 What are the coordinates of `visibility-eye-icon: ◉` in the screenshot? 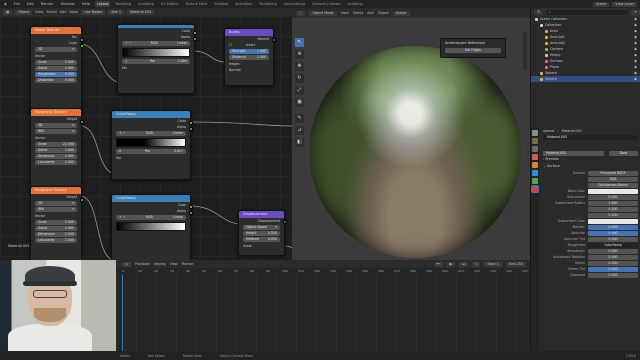 It's located at (635, 79).